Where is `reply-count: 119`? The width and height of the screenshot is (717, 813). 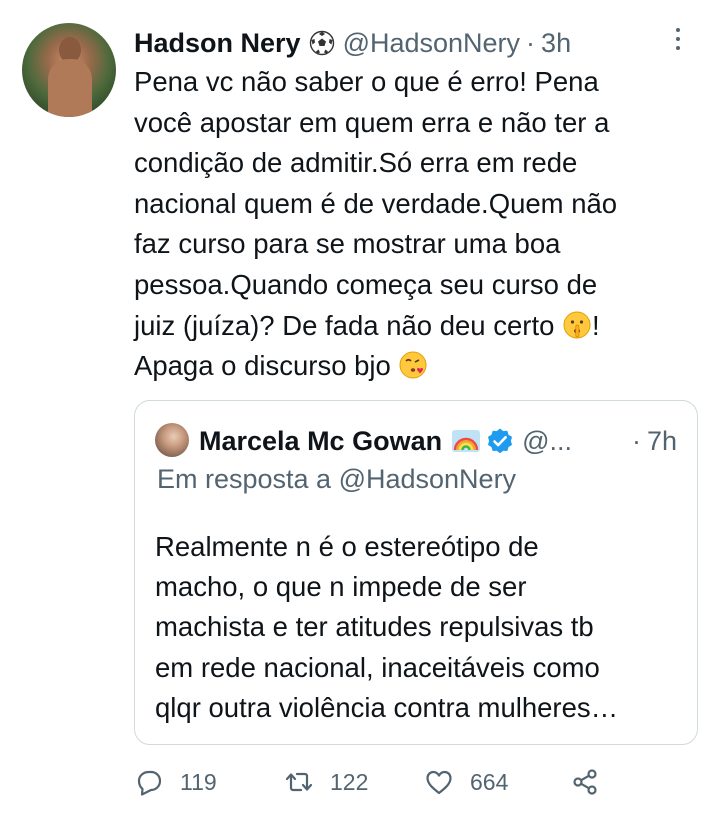 reply-count: 119 is located at coordinates (198, 781).